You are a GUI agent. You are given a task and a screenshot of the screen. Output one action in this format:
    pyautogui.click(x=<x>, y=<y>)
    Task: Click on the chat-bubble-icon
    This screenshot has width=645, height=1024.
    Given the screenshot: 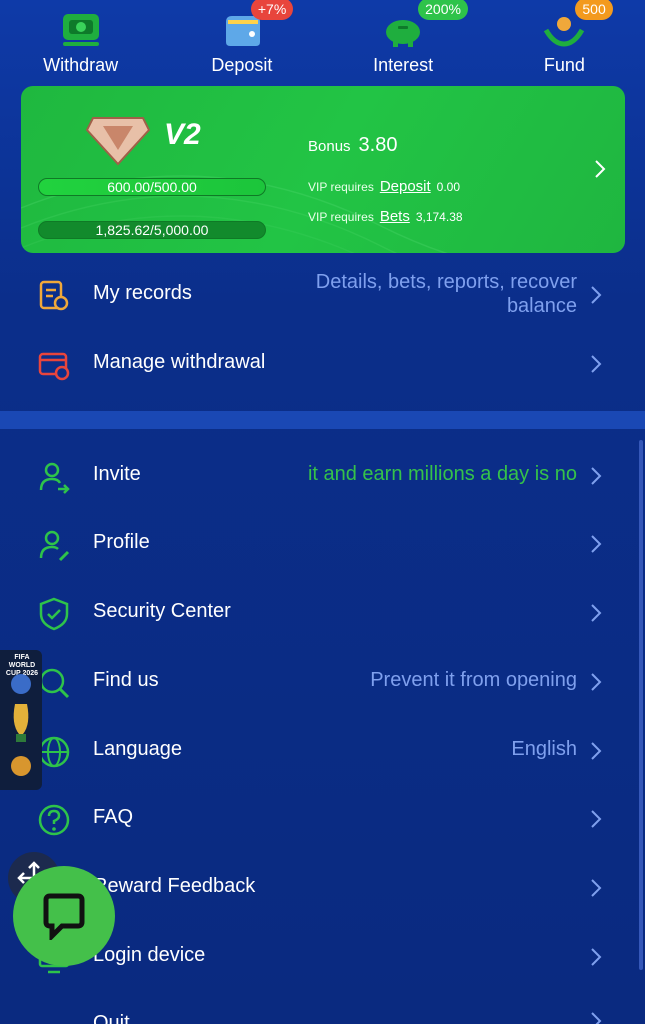 What is the action you would take?
    pyautogui.click(x=64, y=916)
    